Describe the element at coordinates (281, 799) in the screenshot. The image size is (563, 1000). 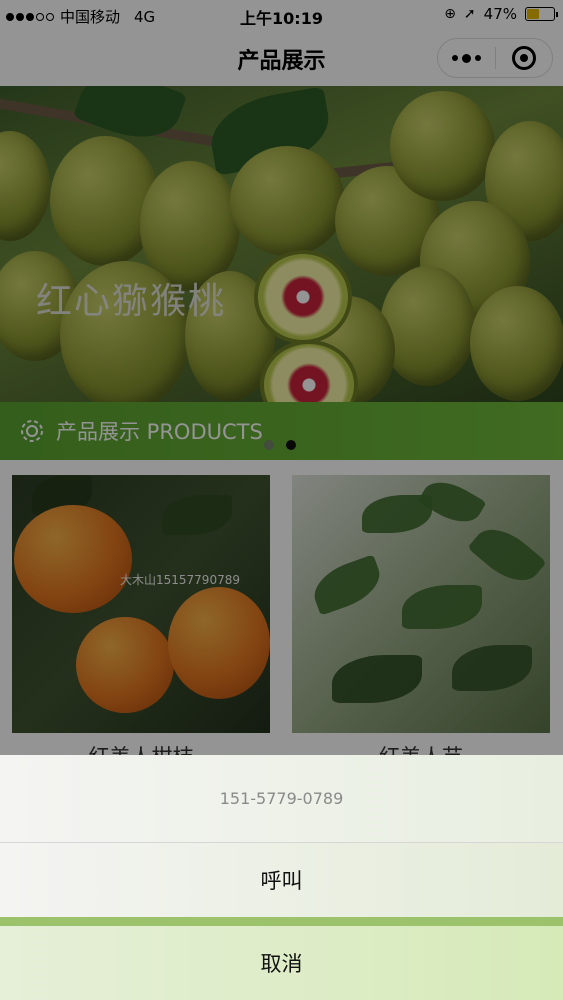
I see `phone-number: 151-5779-0789` at that location.